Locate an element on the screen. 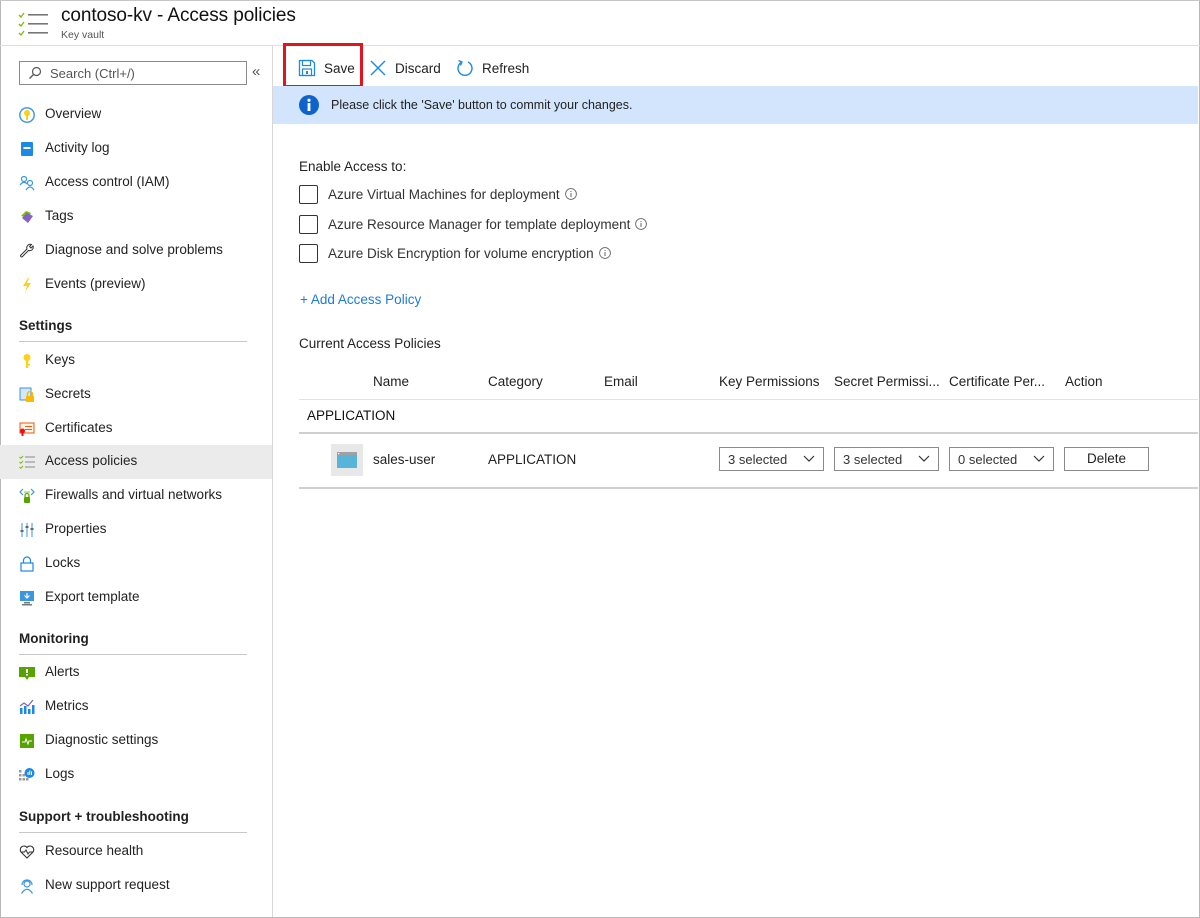  column-header-action: Action is located at coordinates (1084, 381).